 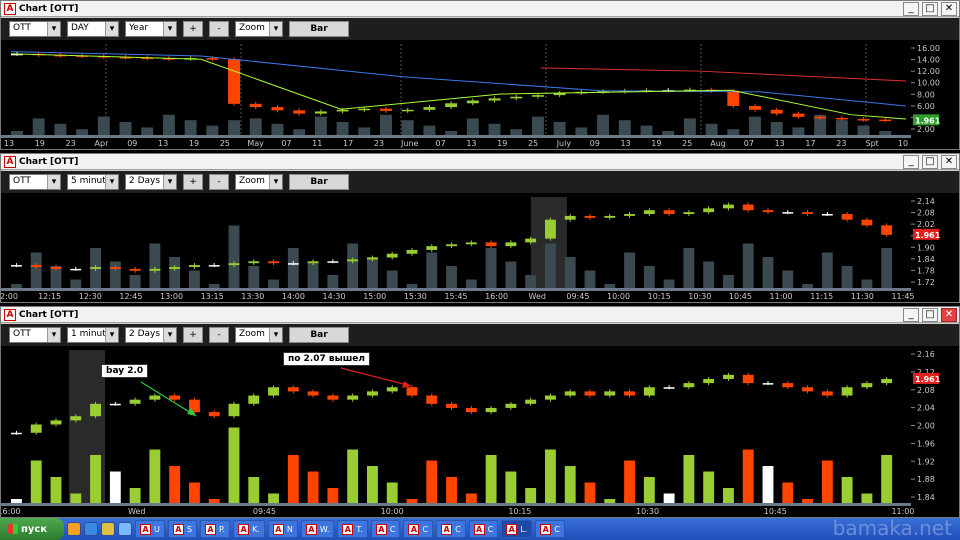 I want to click on x-tick-label: 13, so click(x=625, y=143).